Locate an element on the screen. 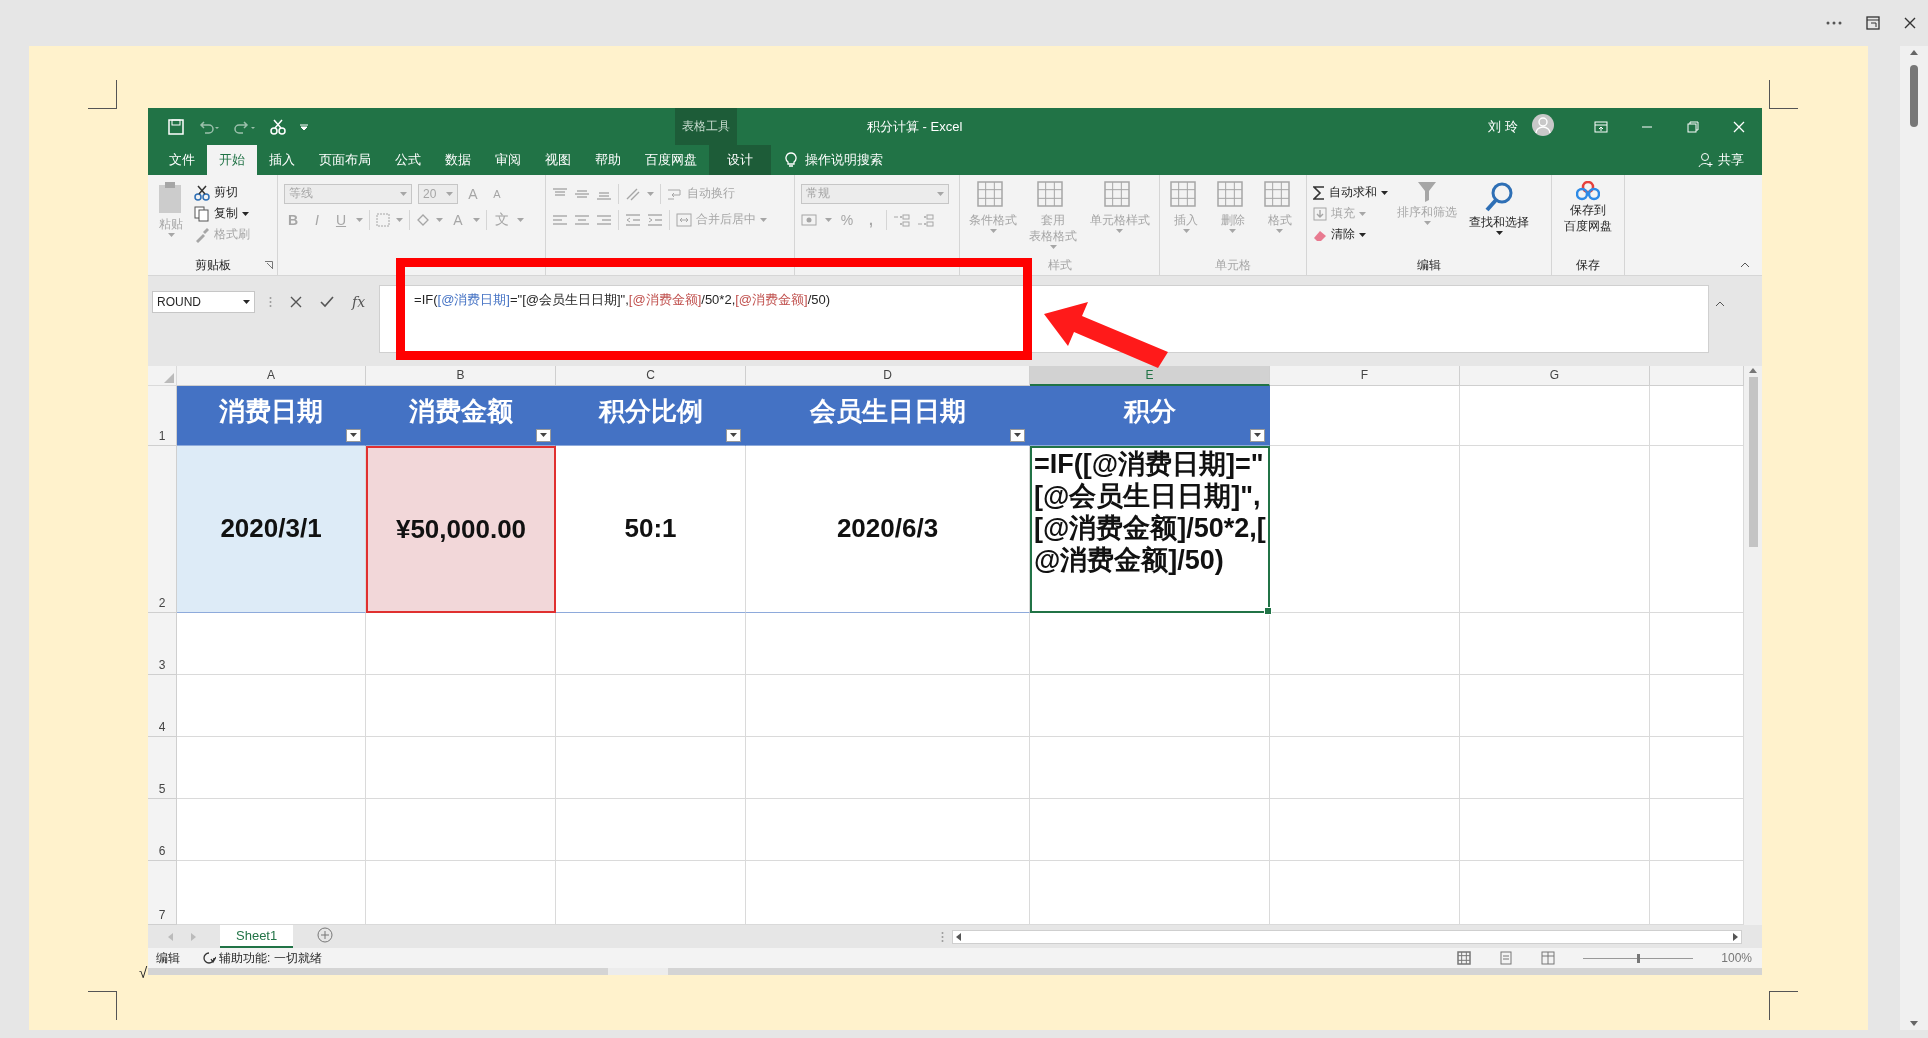 This screenshot has width=1928, height=1038. sheet-tab: Sheet1 is located at coordinates (257, 937).